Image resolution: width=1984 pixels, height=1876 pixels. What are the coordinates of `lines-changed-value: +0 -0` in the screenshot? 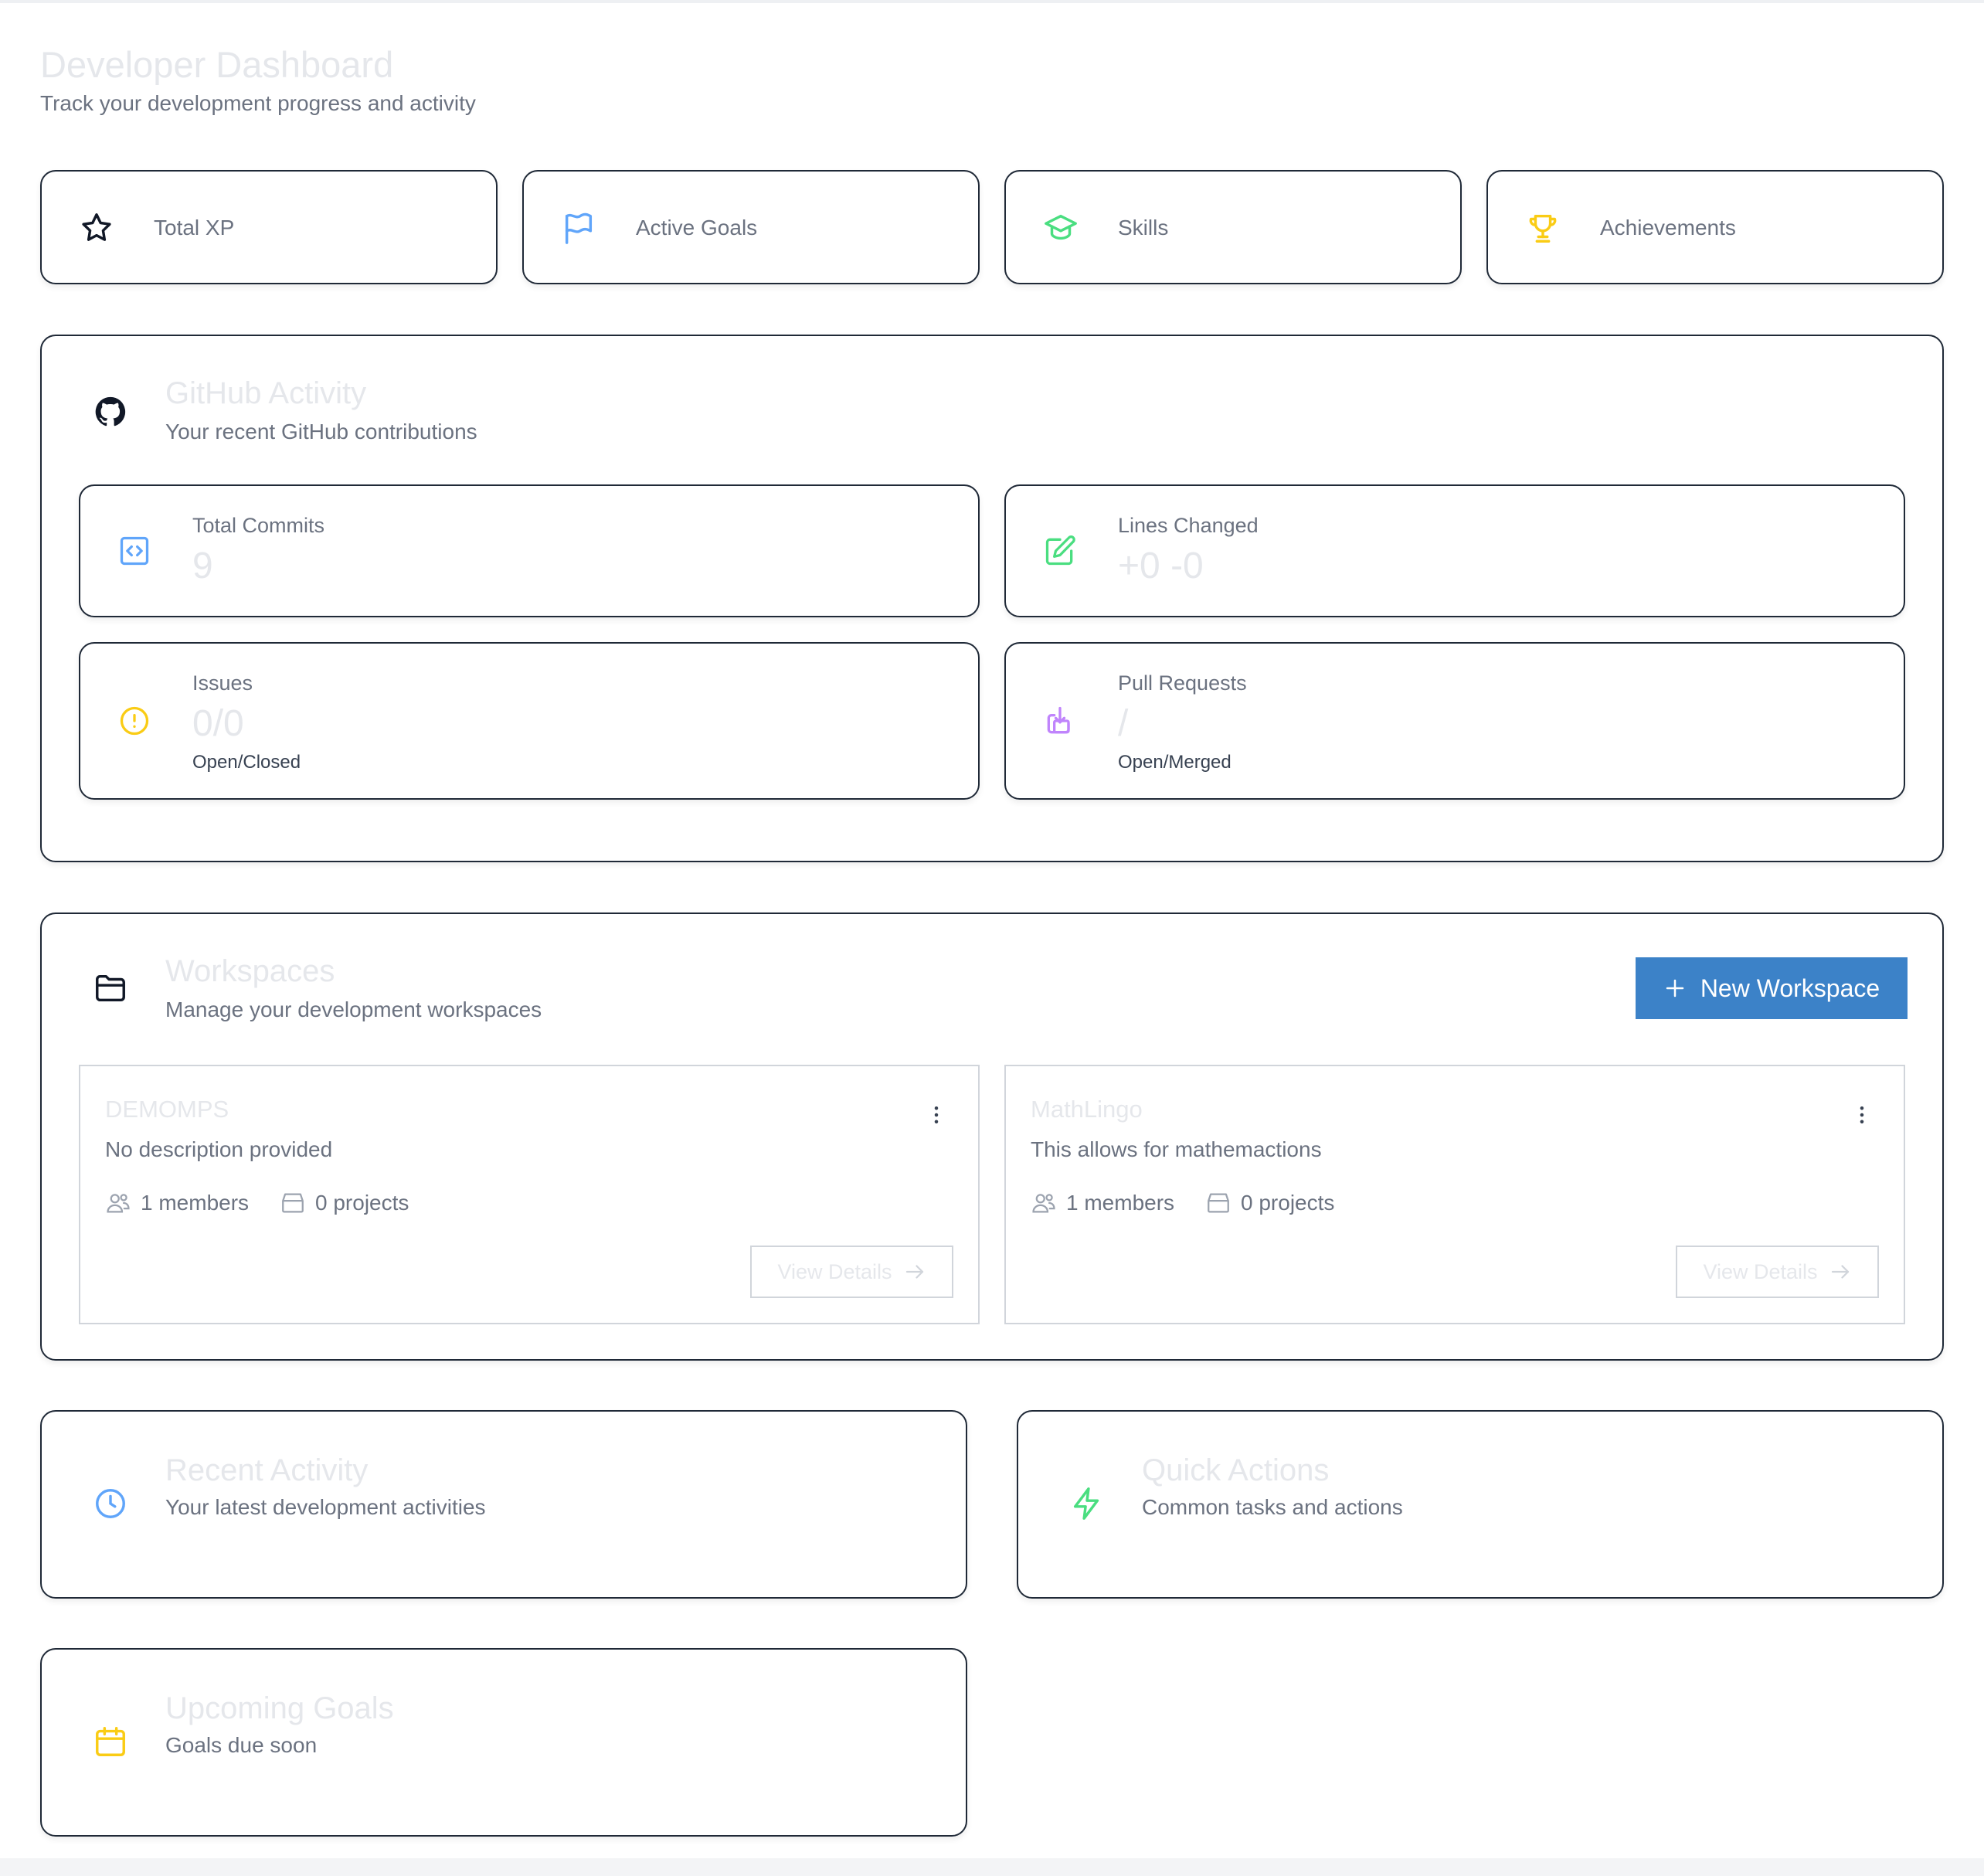 It's located at (1161, 565).